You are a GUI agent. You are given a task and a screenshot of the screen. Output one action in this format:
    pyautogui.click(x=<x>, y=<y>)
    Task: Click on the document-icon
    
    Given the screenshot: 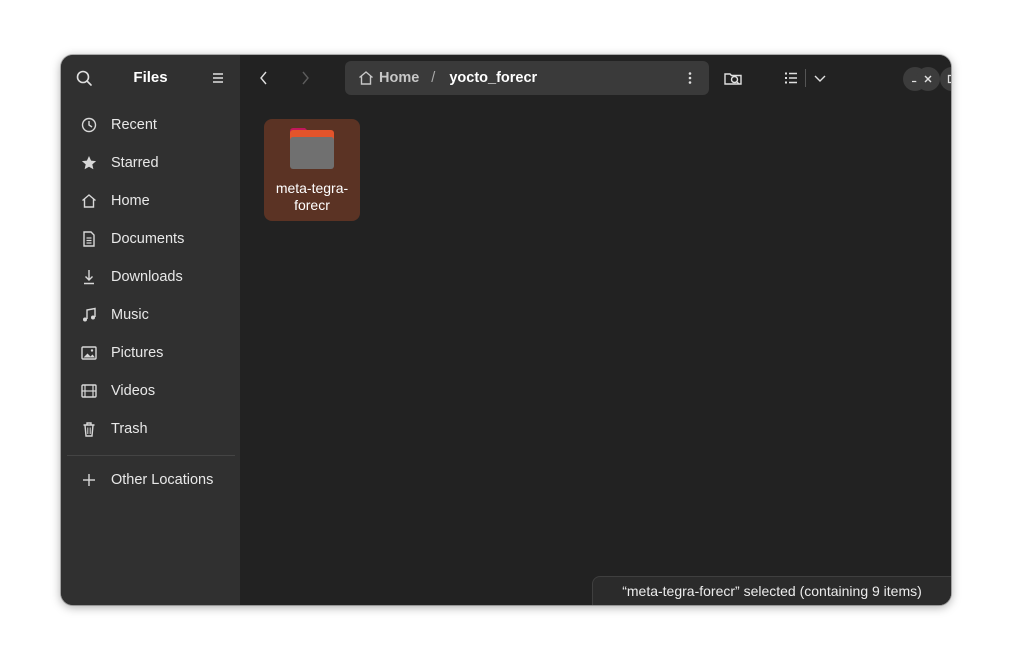 What is the action you would take?
    pyautogui.click(x=89, y=239)
    